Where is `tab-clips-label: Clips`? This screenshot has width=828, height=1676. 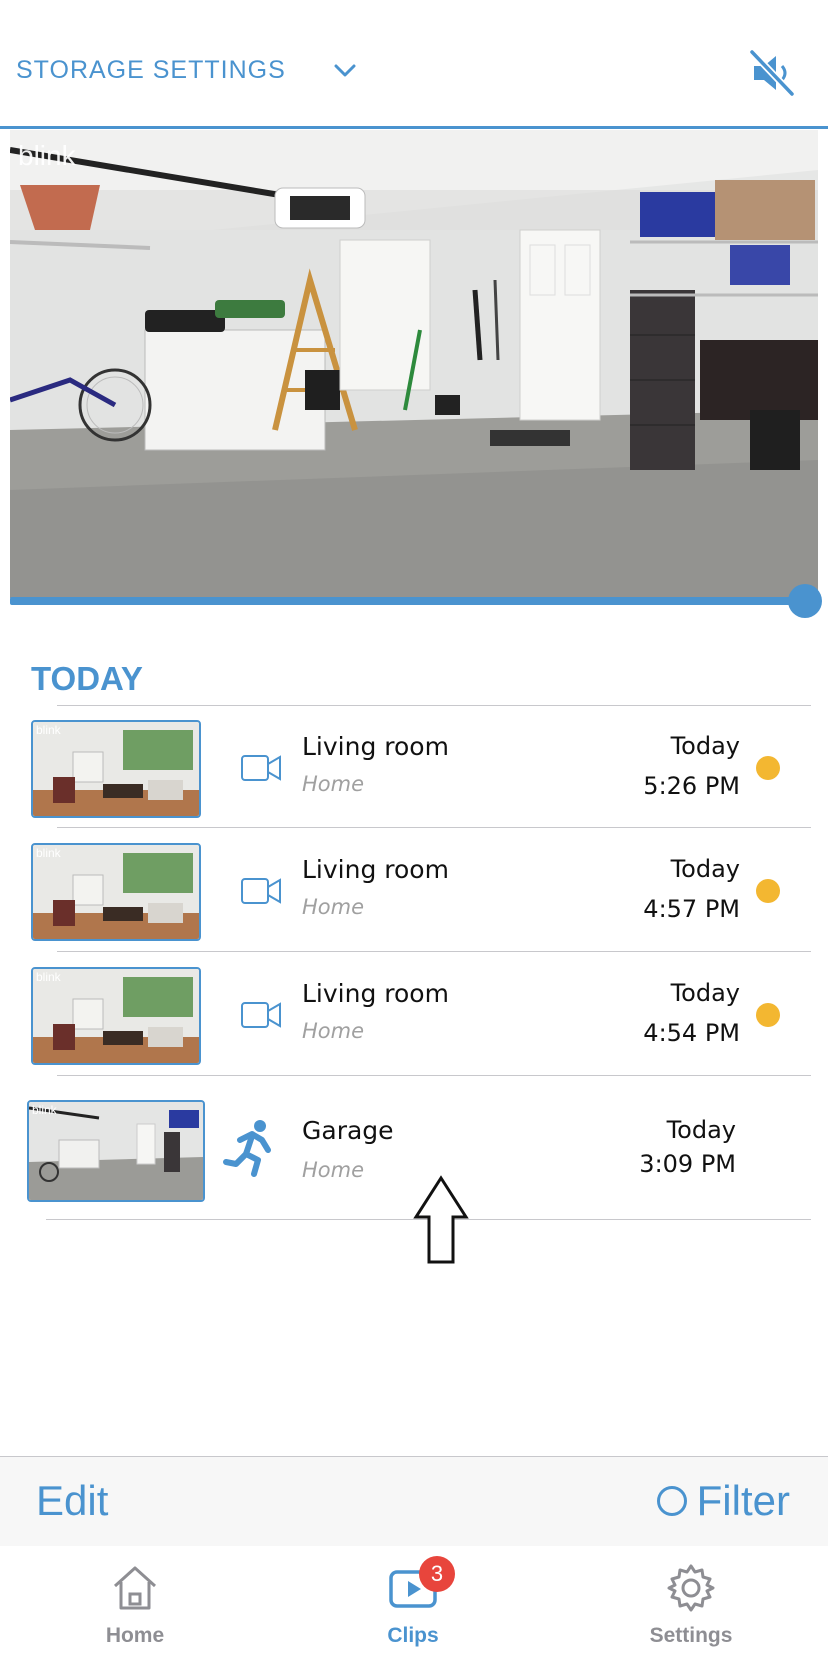 tab-clips-label: Clips is located at coordinates (413, 1635).